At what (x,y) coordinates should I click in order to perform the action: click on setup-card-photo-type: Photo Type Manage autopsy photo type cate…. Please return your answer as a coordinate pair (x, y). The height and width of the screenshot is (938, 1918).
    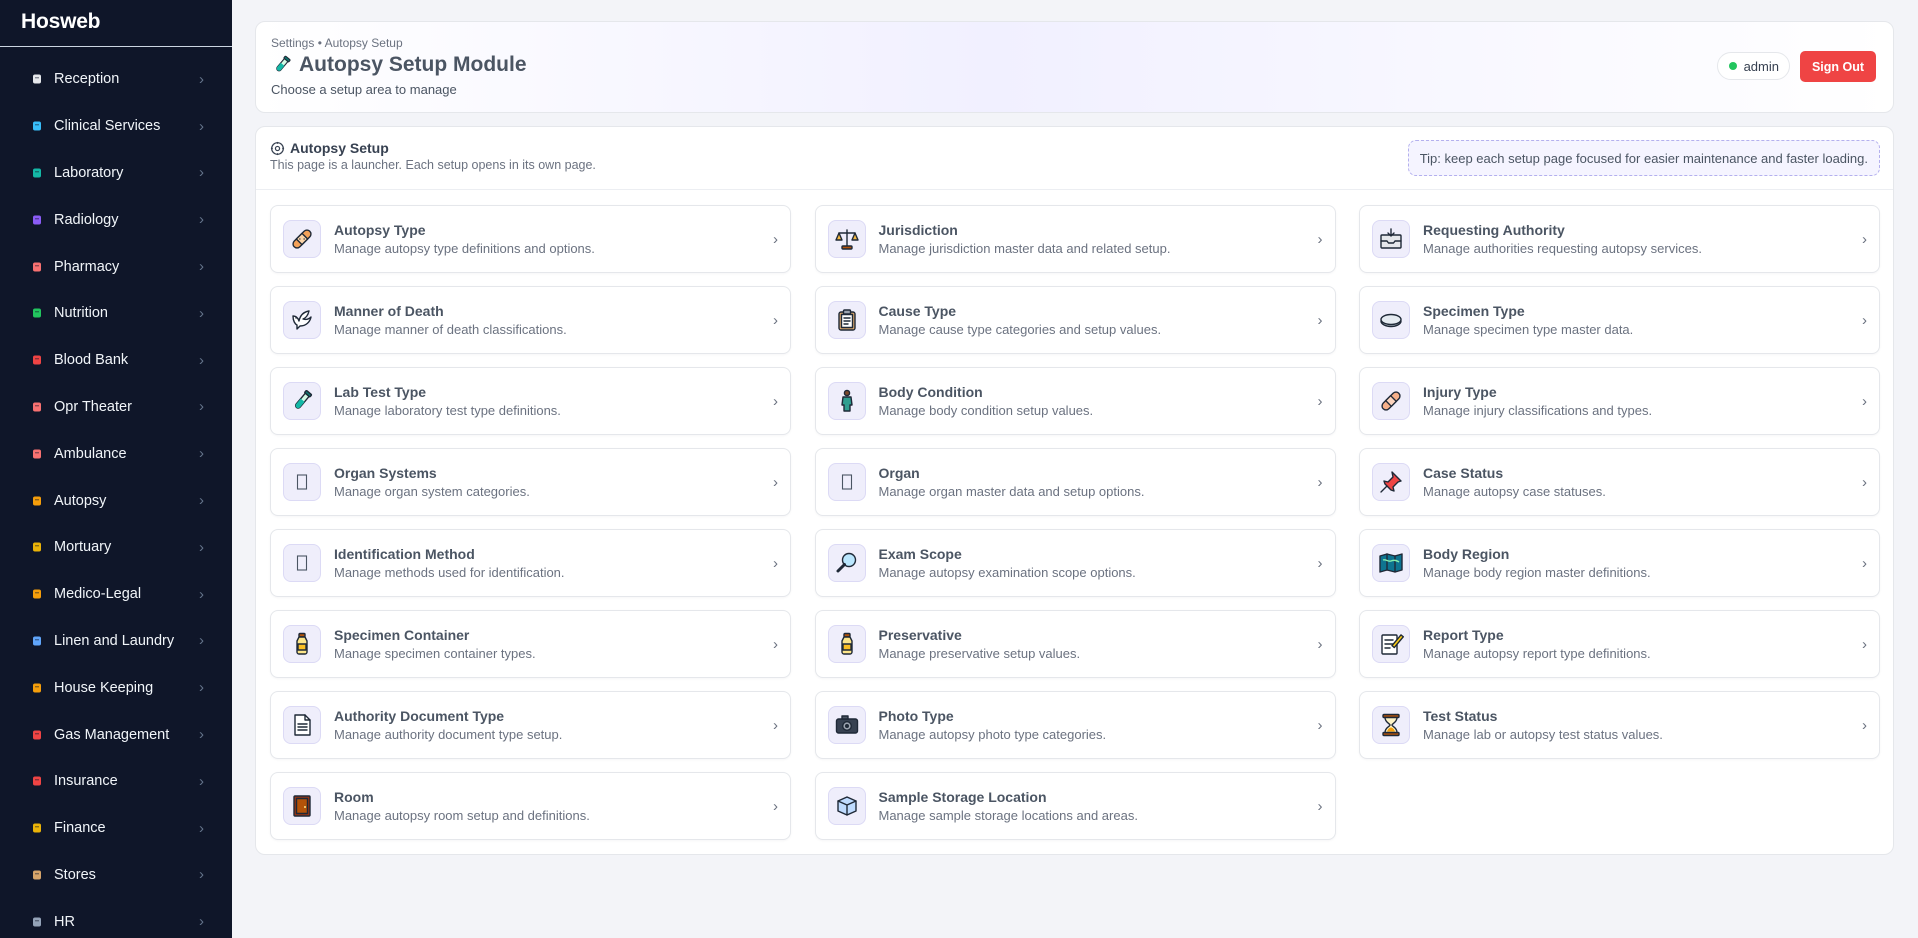
    Looking at the image, I should click on (1075, 725).